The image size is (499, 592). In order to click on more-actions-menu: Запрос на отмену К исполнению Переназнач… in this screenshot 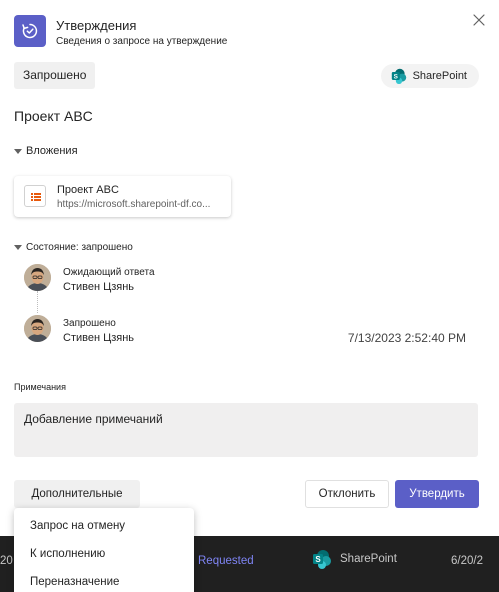, I will do `click(104, 550)`.